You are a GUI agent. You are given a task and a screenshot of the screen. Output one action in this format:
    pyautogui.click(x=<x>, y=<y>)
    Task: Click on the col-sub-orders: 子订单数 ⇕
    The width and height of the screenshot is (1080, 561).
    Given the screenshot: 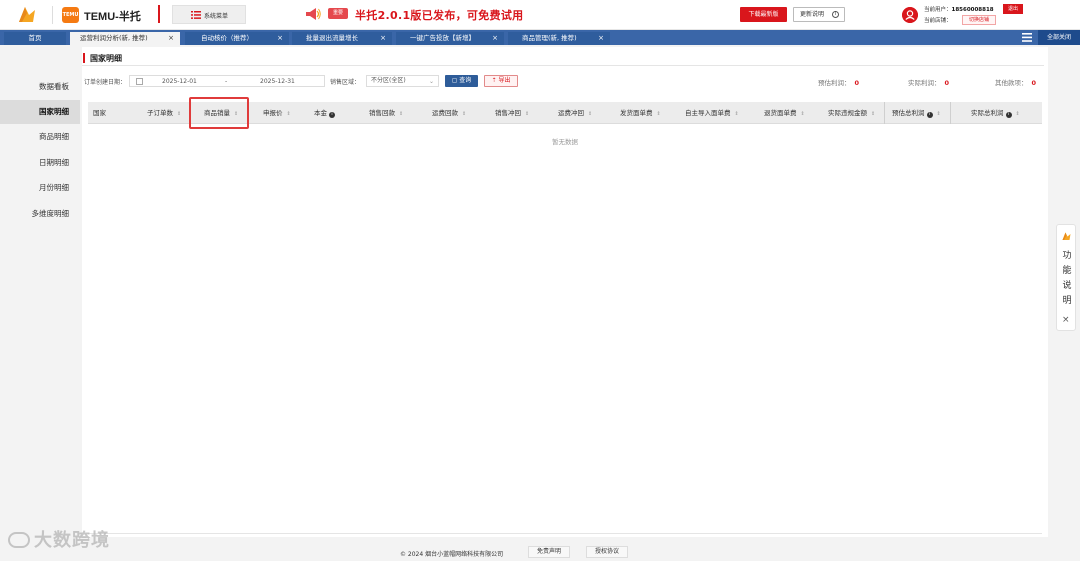 What is the action you would take?
    pyautogui.click(x=164, y=113)
    